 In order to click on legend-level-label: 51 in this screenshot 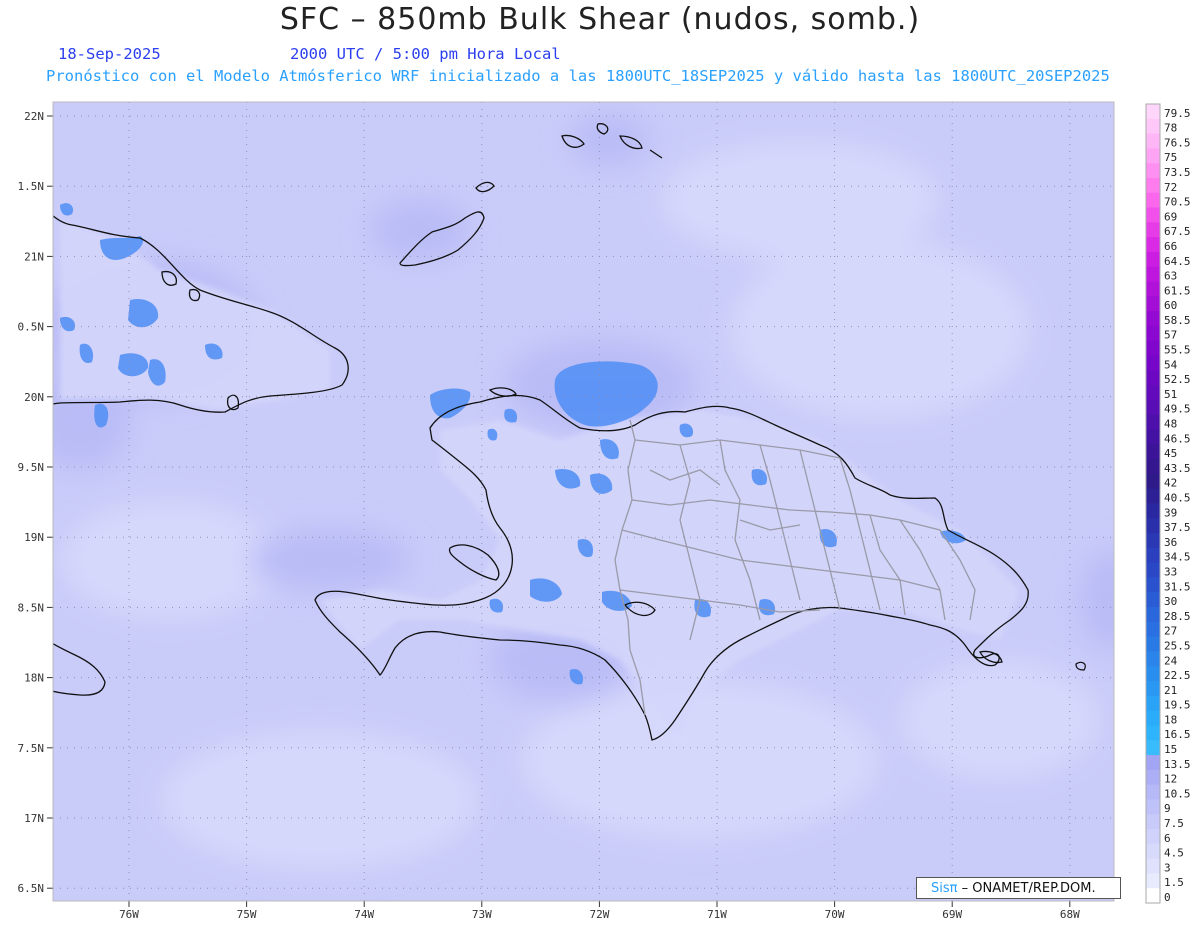, I will do `click(1170, 394)`.